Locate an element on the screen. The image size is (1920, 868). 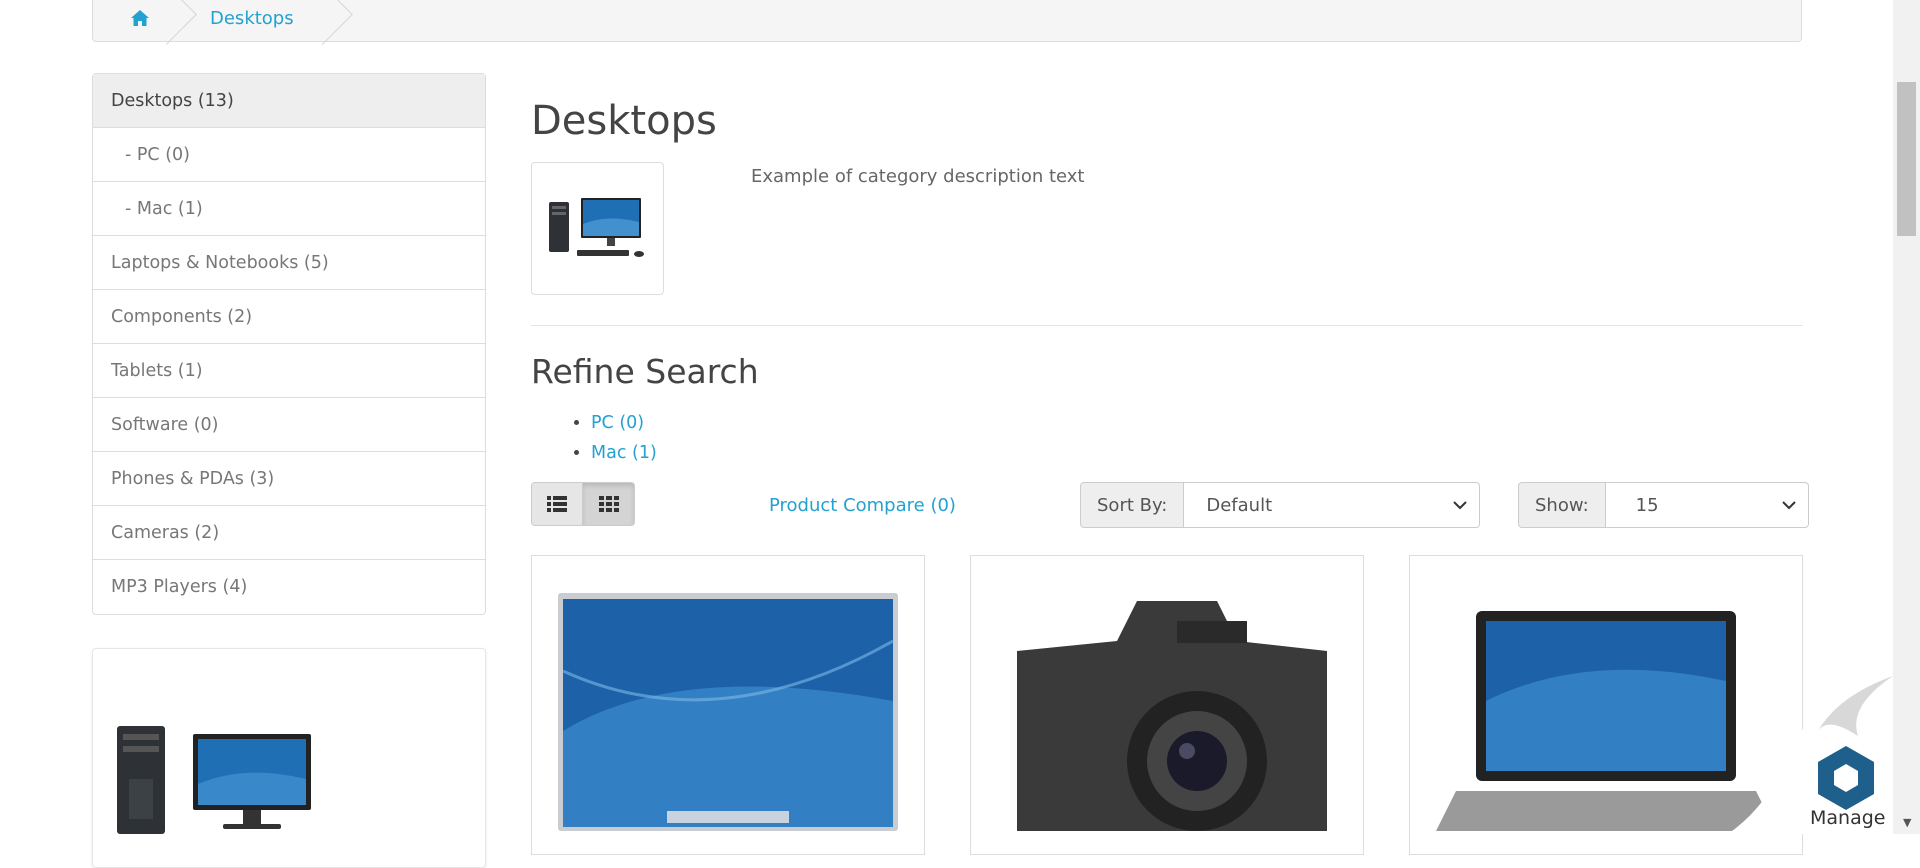
breadcrumb-separator is located at coordinates (322, 22).